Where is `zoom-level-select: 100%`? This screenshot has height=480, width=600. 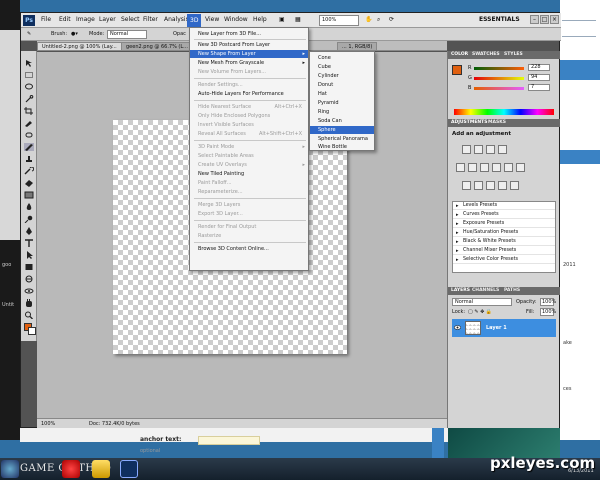
zoom-level-select: 100% is located at coordinates (339, 20).